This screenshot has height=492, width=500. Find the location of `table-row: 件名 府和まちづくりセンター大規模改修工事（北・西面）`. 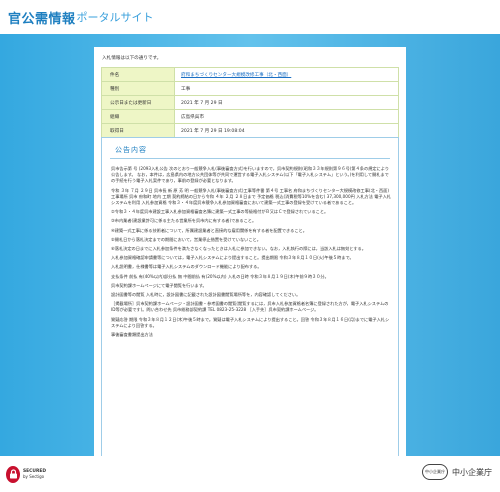

table-row: 件名 府和まちづくりセンター大規模改修工事（北・西面） is located at coordinates (250, 74).